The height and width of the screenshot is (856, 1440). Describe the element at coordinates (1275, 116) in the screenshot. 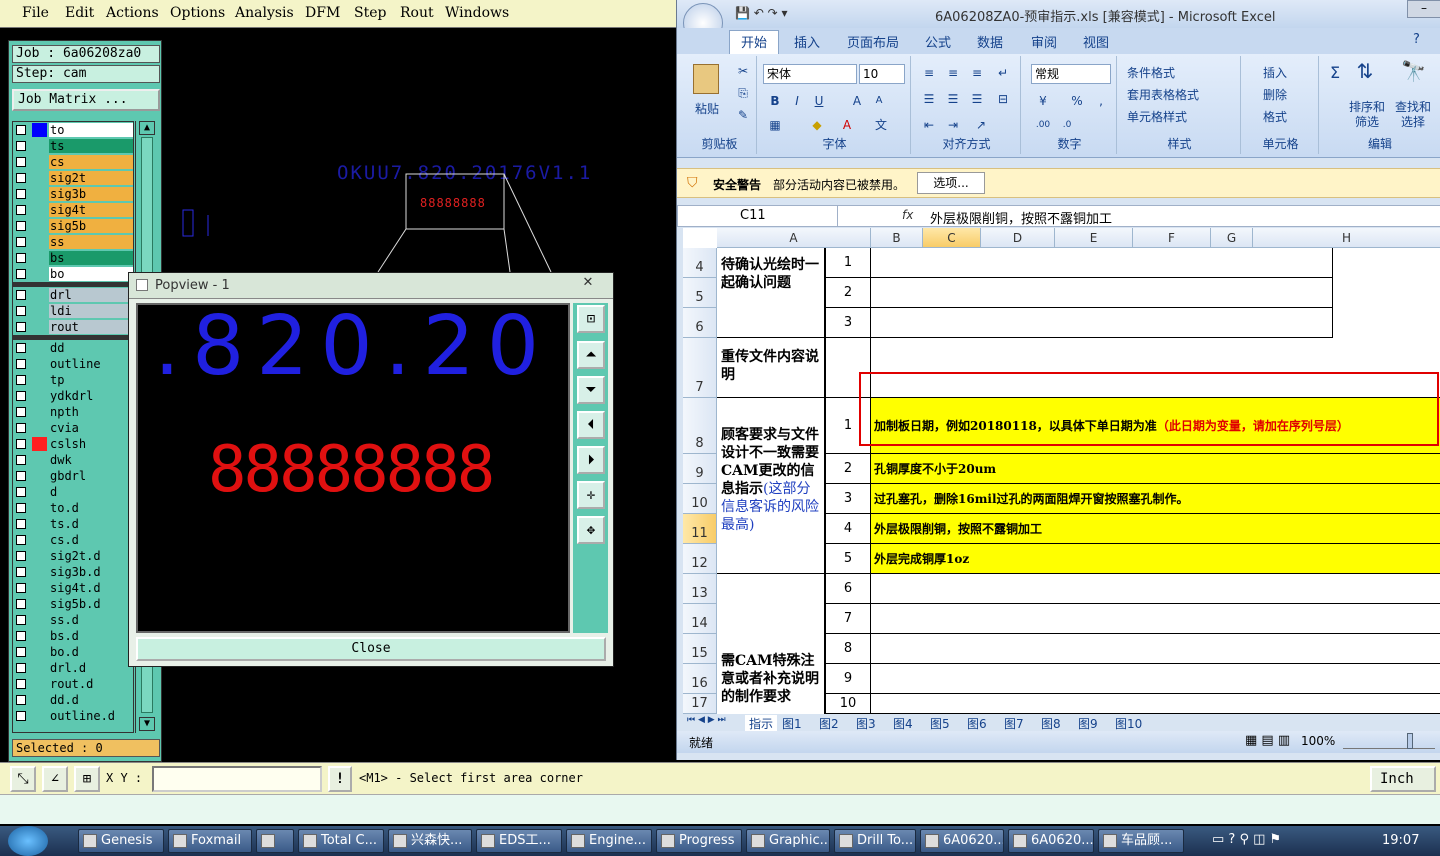

I see `format-button: 格式` at that location.